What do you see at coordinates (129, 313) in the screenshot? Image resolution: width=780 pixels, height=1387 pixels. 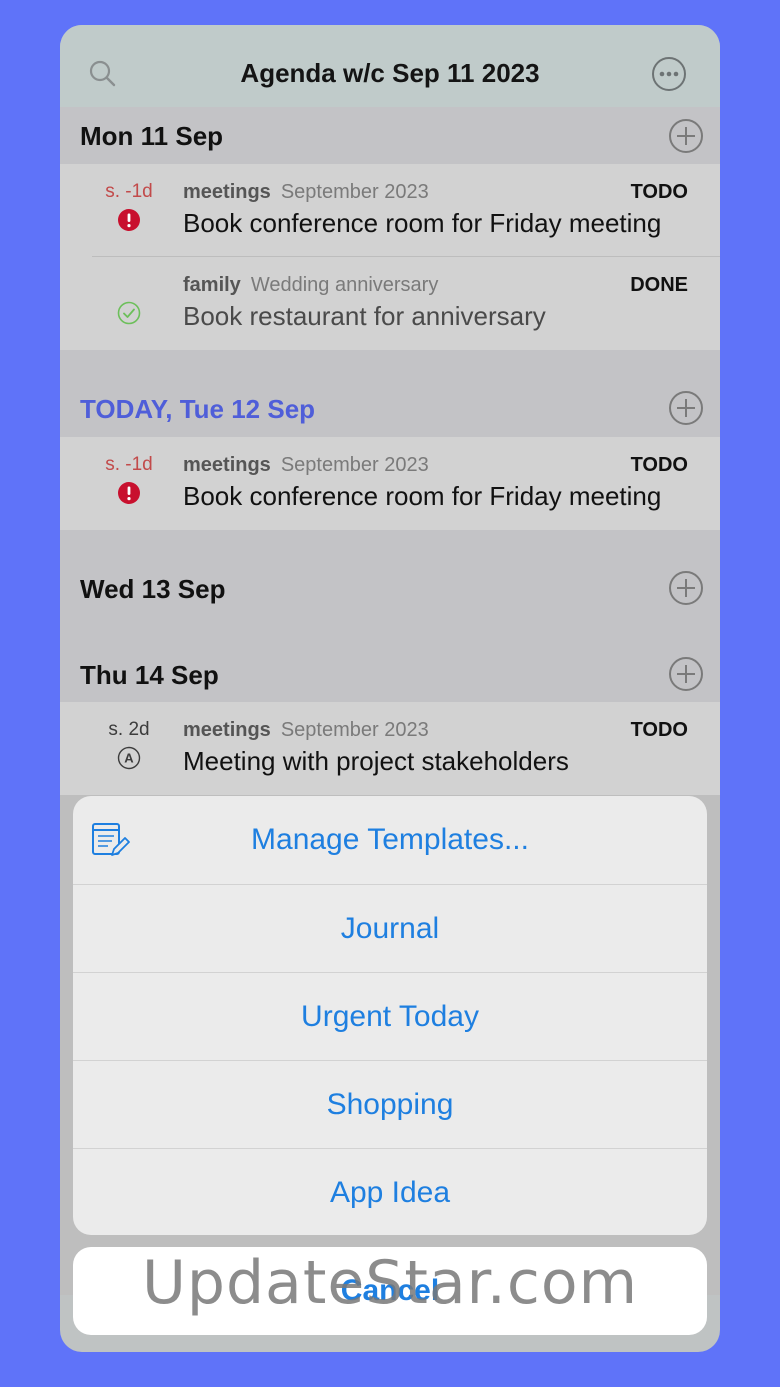 I see `done-check-icon` at bounding box center [129, 313].